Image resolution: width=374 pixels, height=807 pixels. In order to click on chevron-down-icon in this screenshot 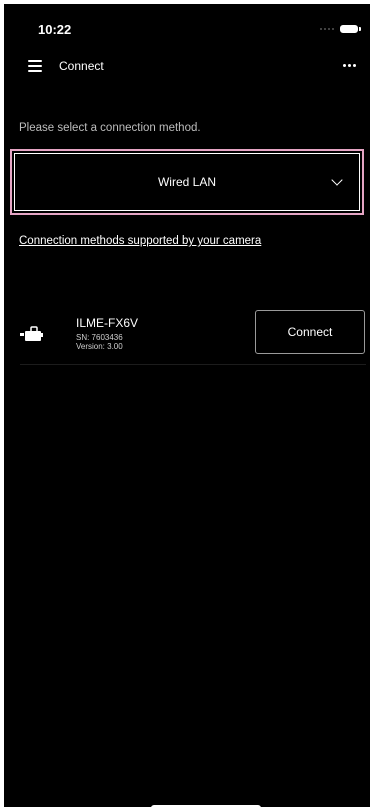, I will do `click(337, 180)`.